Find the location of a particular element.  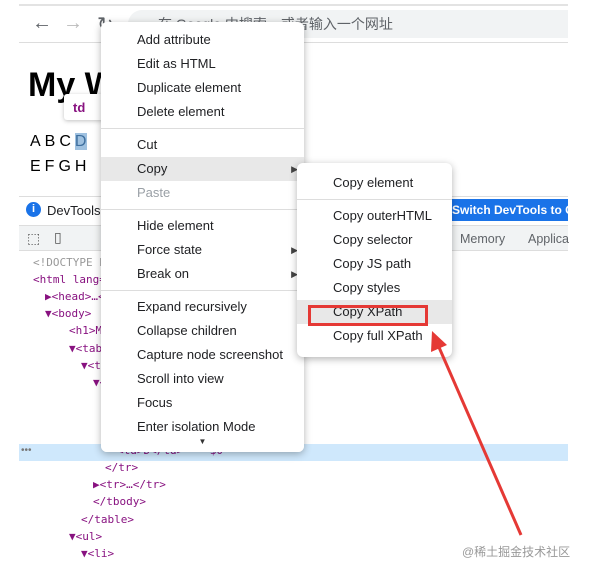

watermark: @稀土掘金技术社区 is located at coordinates (516, 552).